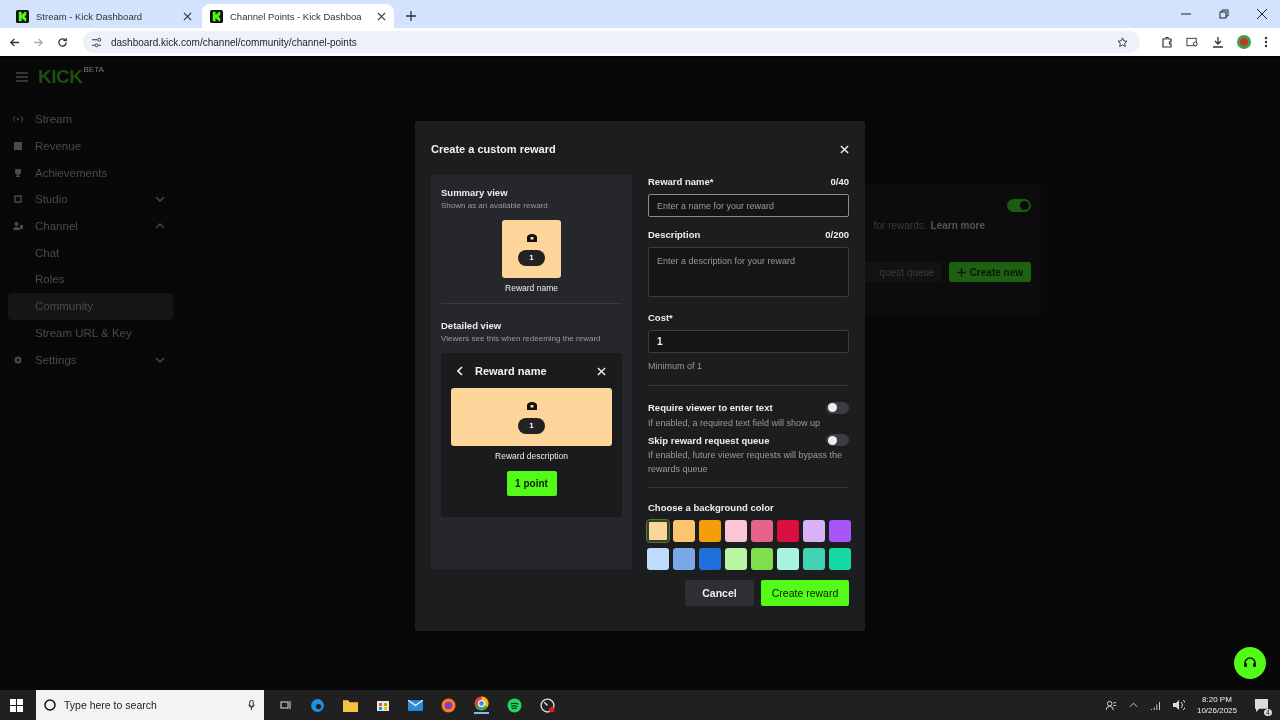  I want to click on hint-text: If enabled, future viewer requests will bypass the rewards queue, so click(746, 462).